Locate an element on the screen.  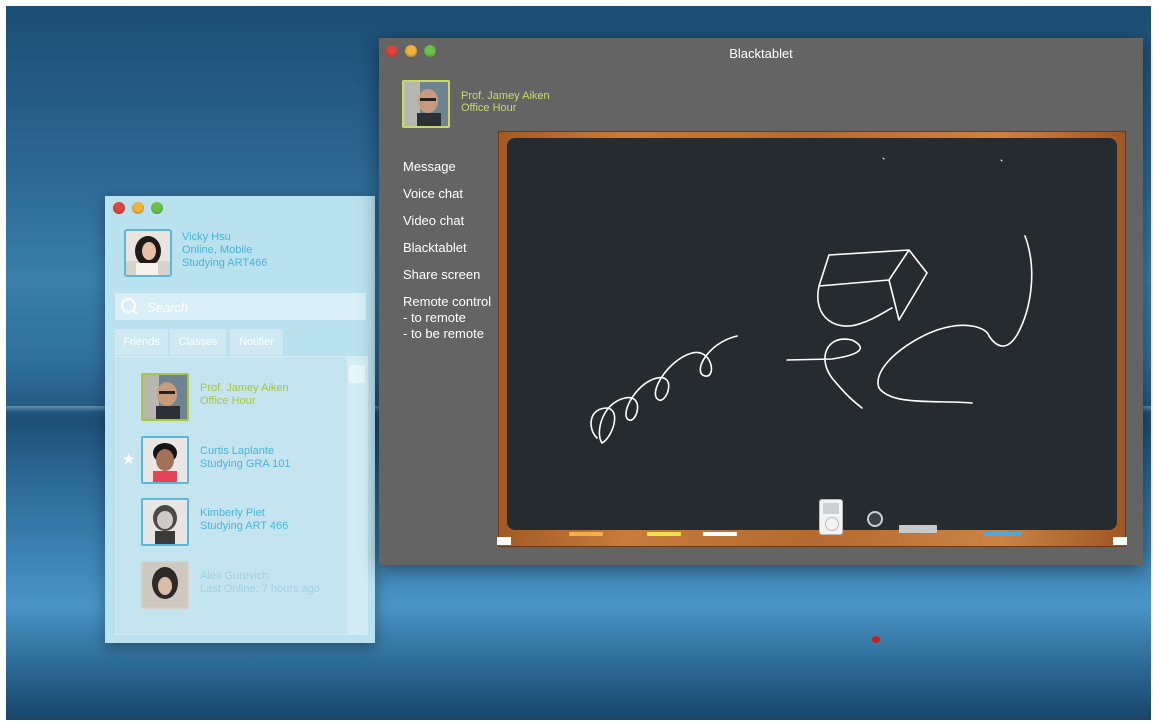
friend-item: ★ Curtis Laplante Studying GRA 101 is located at coordinates (231, 461).